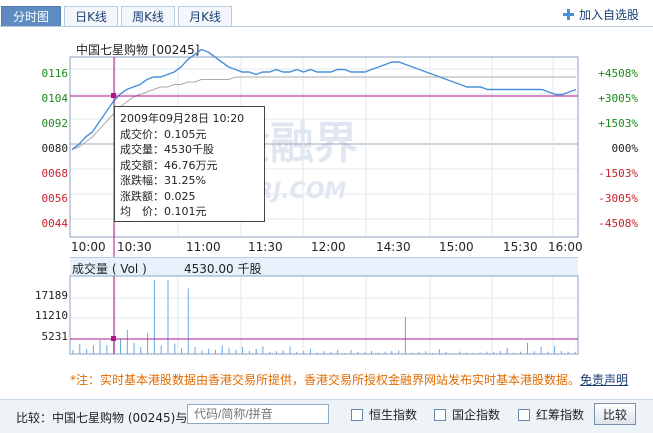 The width and height of the screenshot is (653, 433). I want to click on volume-bars, so click(324, 316).